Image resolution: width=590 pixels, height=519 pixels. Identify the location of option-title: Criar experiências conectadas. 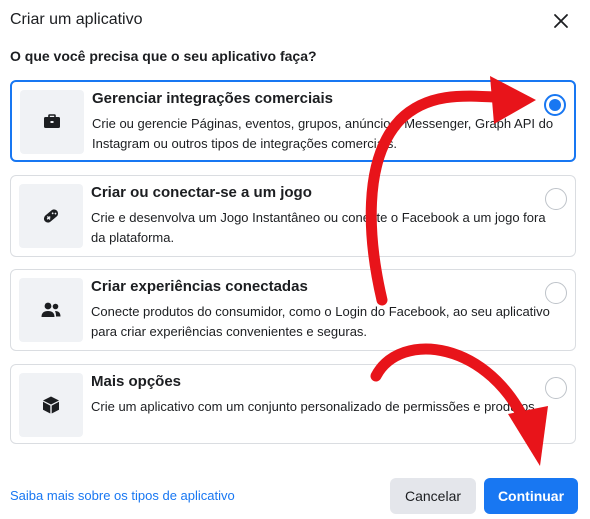
(199, 286).